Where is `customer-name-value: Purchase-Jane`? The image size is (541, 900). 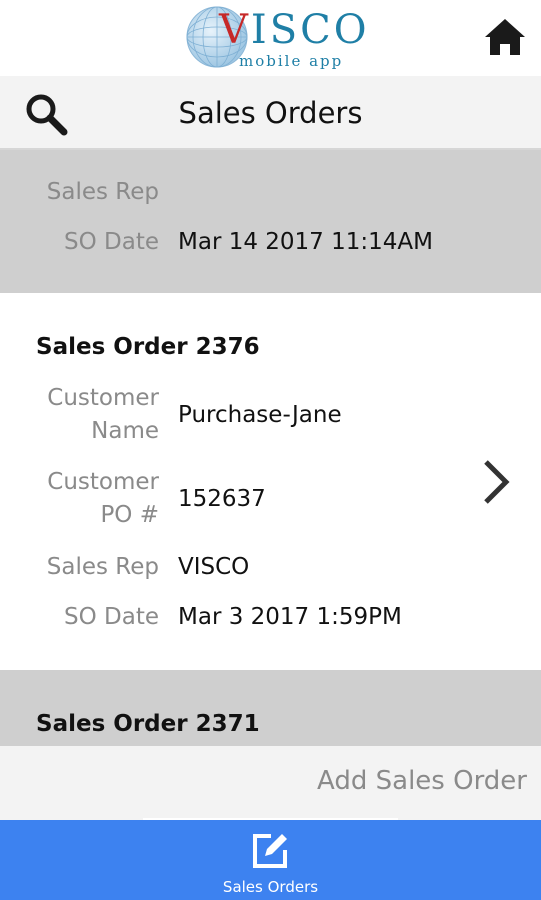 customer-name-value: Purchase-Jane is located at coordinates (260, 415).